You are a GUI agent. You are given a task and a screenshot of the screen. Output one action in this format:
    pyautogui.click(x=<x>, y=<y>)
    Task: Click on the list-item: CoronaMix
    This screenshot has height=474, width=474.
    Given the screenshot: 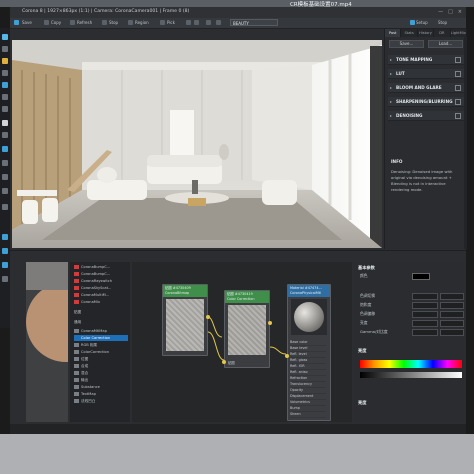 What is the action you would take?
    pyautogui.click(x=101, y=302)
    